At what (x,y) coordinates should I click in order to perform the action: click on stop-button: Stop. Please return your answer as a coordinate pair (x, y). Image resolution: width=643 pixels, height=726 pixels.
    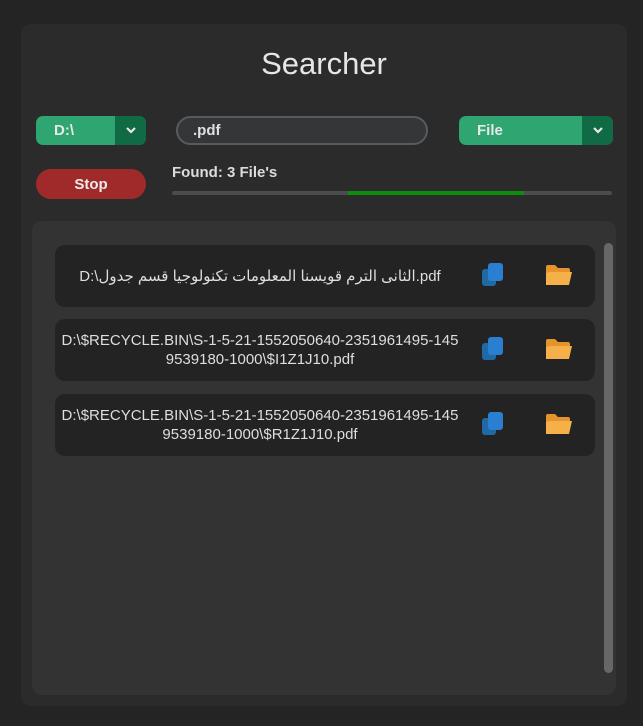
    Looking at the image, I should click on (91, 184).